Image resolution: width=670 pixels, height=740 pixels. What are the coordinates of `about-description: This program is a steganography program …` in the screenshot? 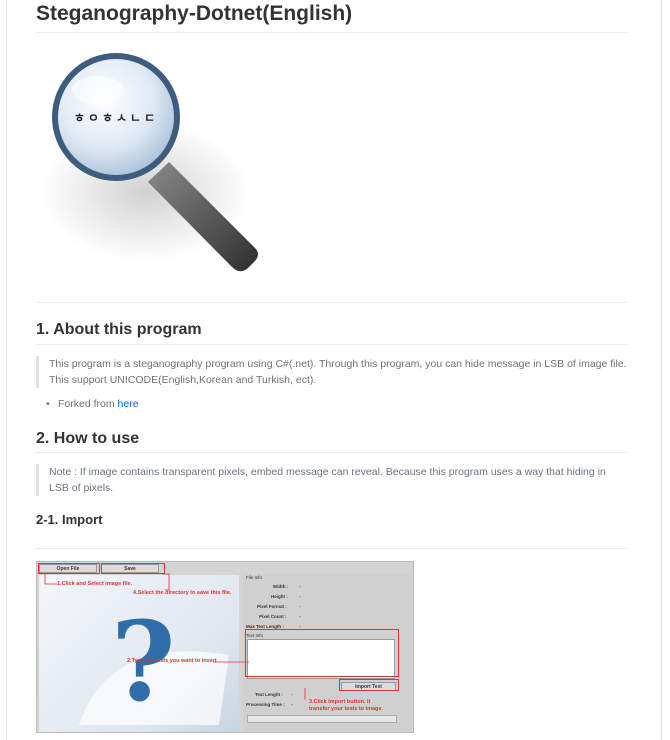 It's located at (331, 372).